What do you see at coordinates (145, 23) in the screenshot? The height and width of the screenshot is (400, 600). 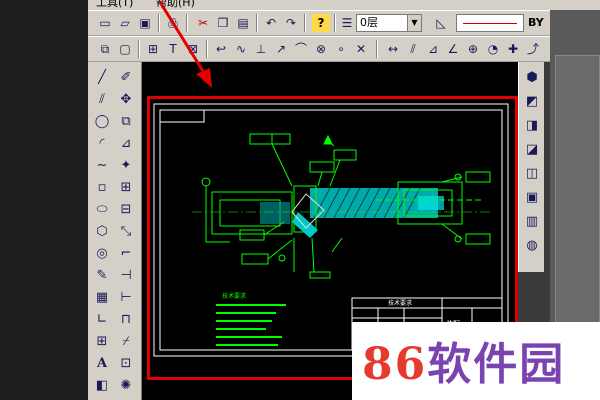 I see `save-icon: ▣` at bounding box center [145, 23].